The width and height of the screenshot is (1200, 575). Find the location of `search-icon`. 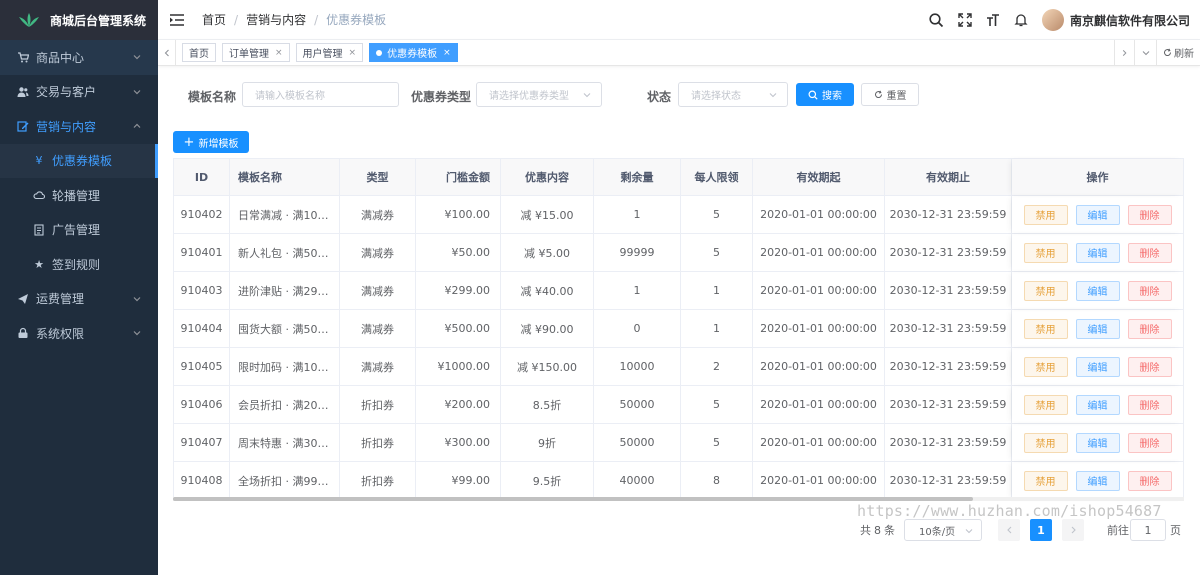

search-icon is located at coordinates (937, 20).